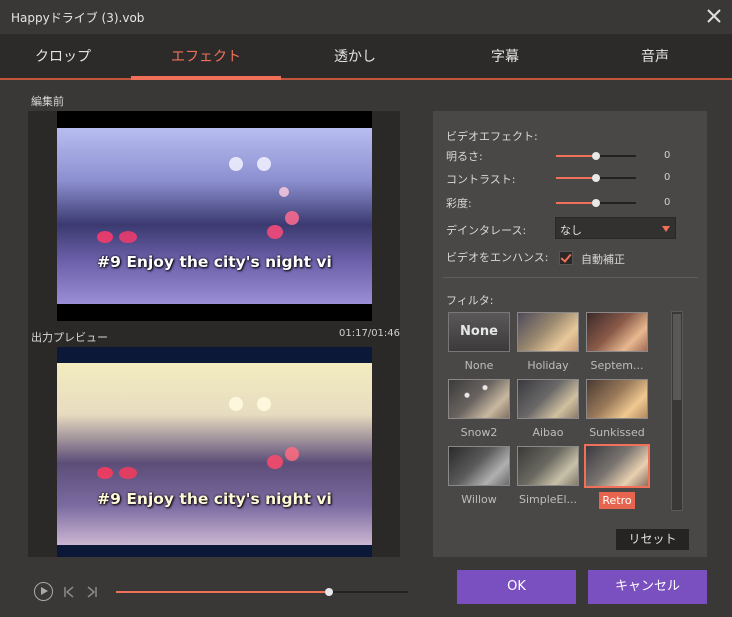 This screenshot has height=617, width=732. I want to click on filter-thumb-none: None, so click(479, 332).